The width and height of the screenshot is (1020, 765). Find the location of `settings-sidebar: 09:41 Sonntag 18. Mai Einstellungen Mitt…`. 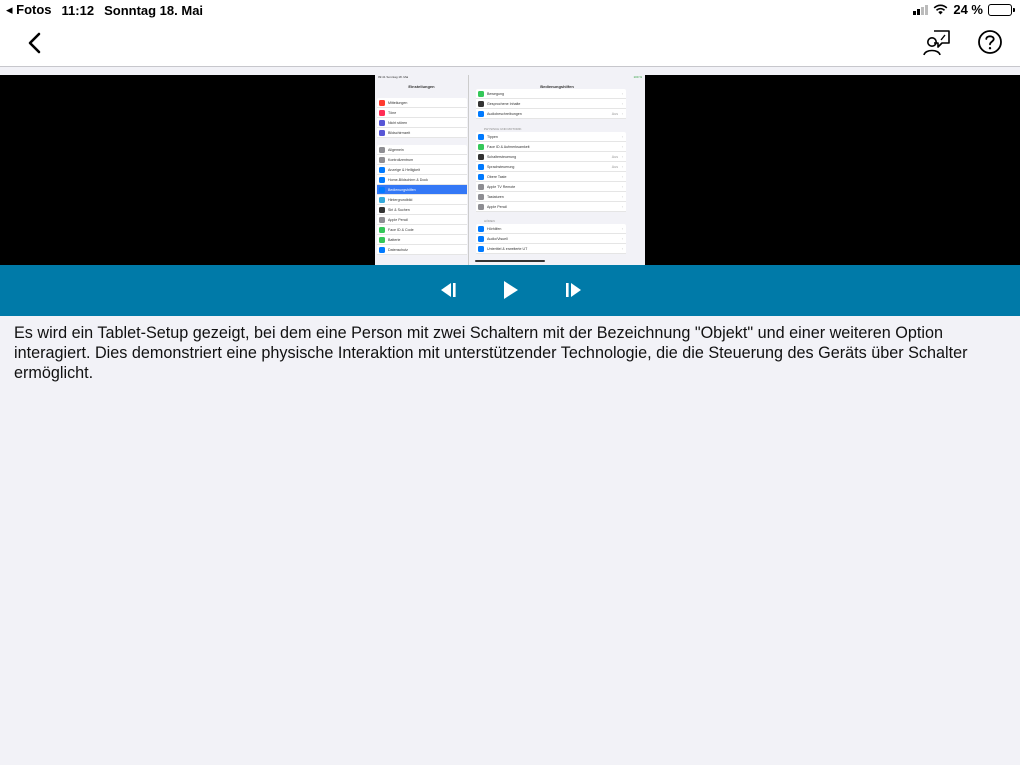

settings-sidebar: 09:41 Sonntag 18. Mai Einstellungen Mitt… is located at coordinates (422, 170).